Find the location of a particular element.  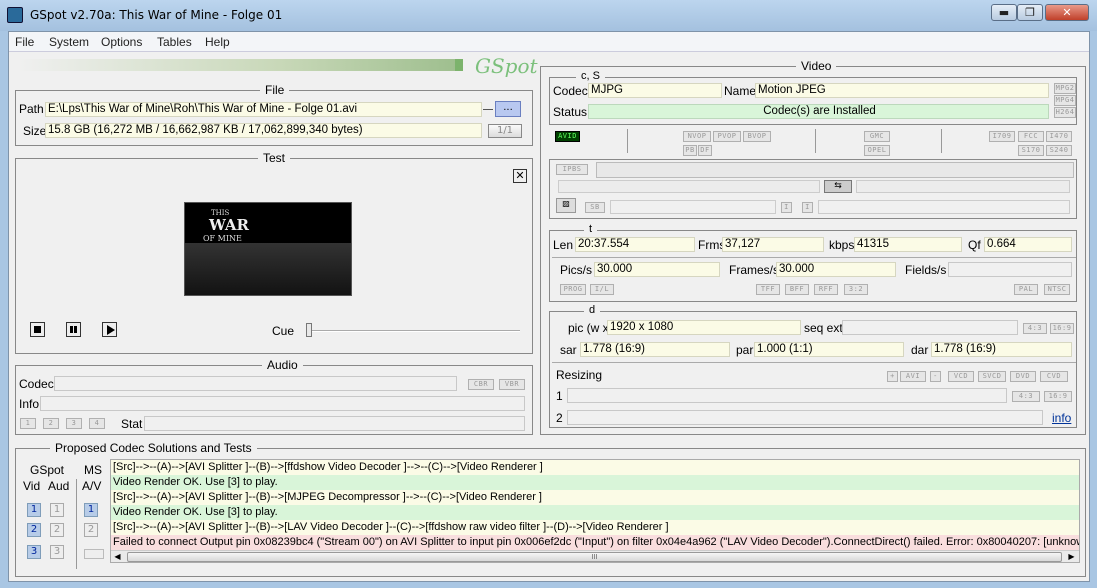

pvop-tag: PVOP is located at coordinates (727, 136).